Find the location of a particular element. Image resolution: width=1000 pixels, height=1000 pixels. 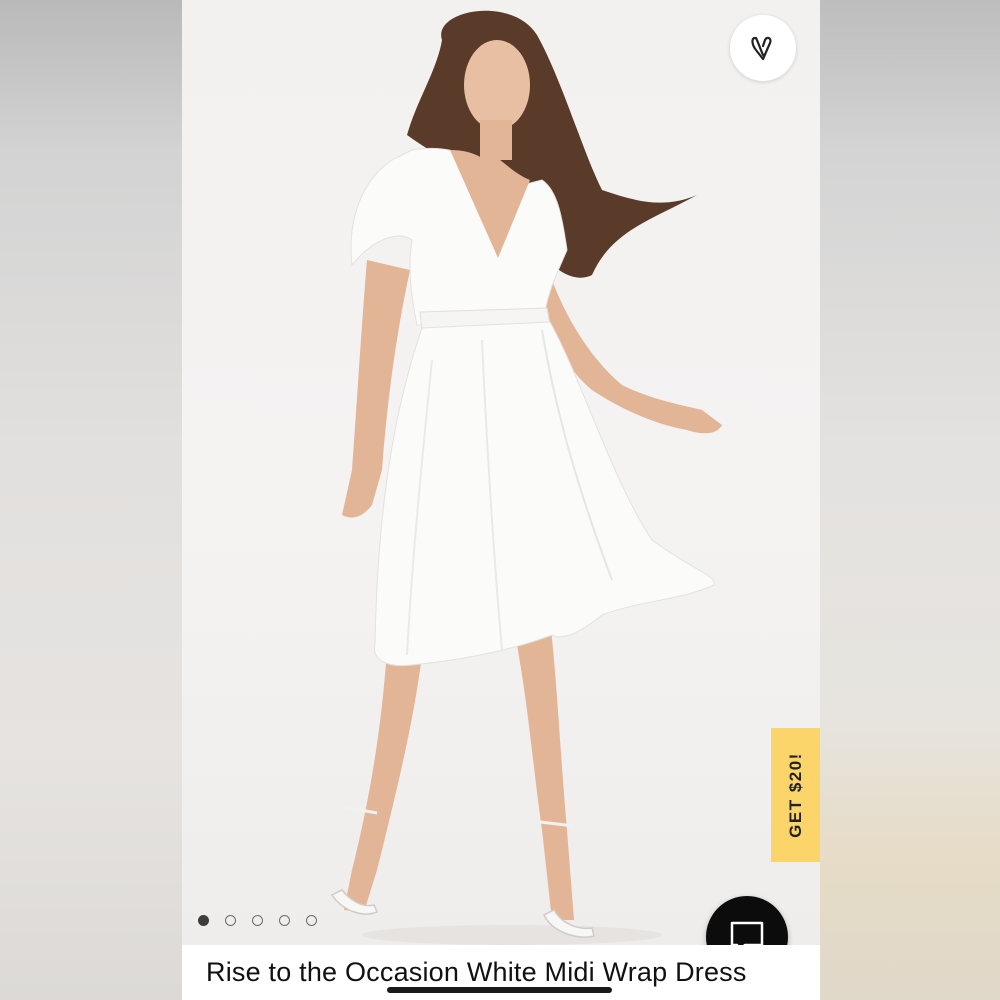

promo-tab: GET $20! is located at coordinates (795, 795).